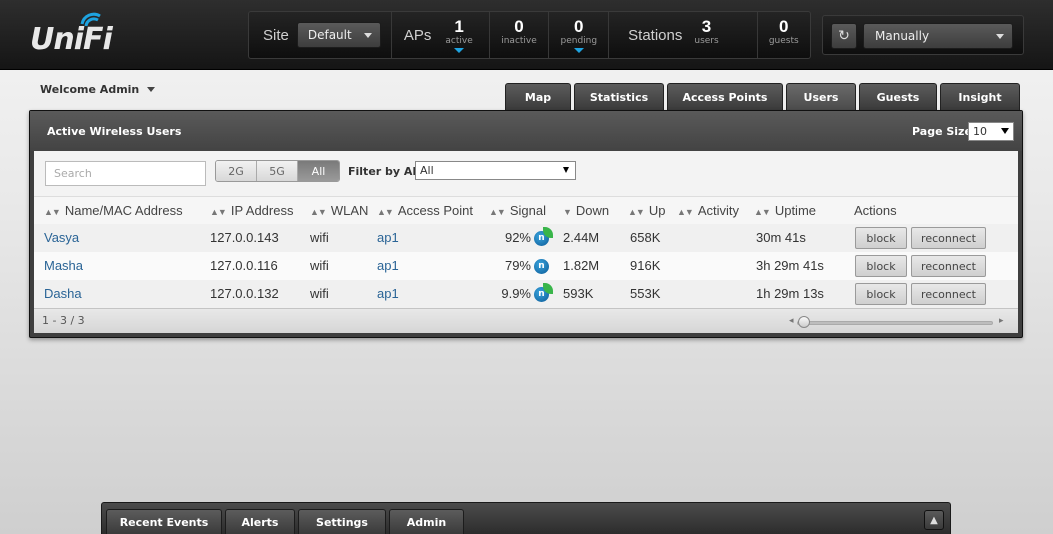 The width and height of the screenshot is (1053, 534). What do you see at coordinates (349, 210) in the screenshot?
I see `column-header-label: WLAN` at bounding box center [349, 210].